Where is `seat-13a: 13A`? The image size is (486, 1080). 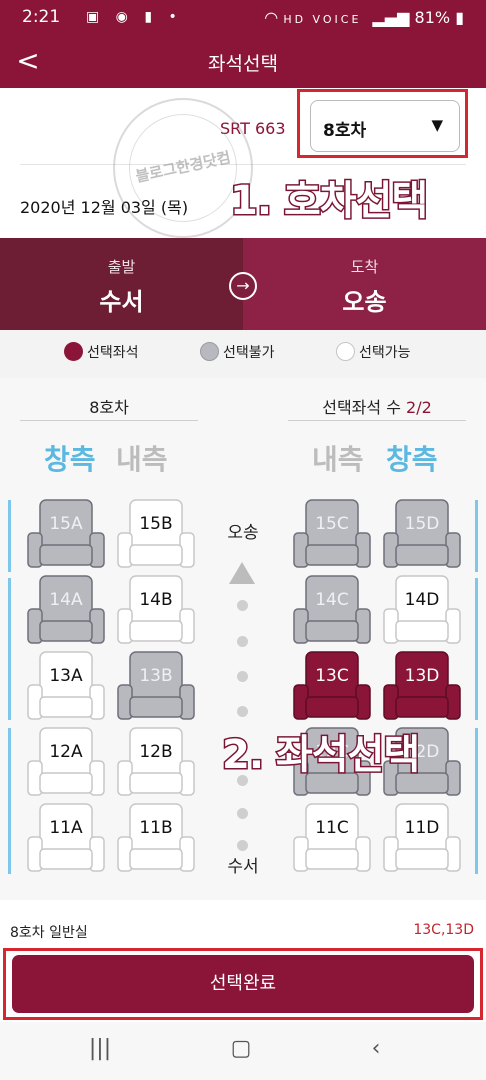
seat-13a: 13A is located at coordinates (66, 685).